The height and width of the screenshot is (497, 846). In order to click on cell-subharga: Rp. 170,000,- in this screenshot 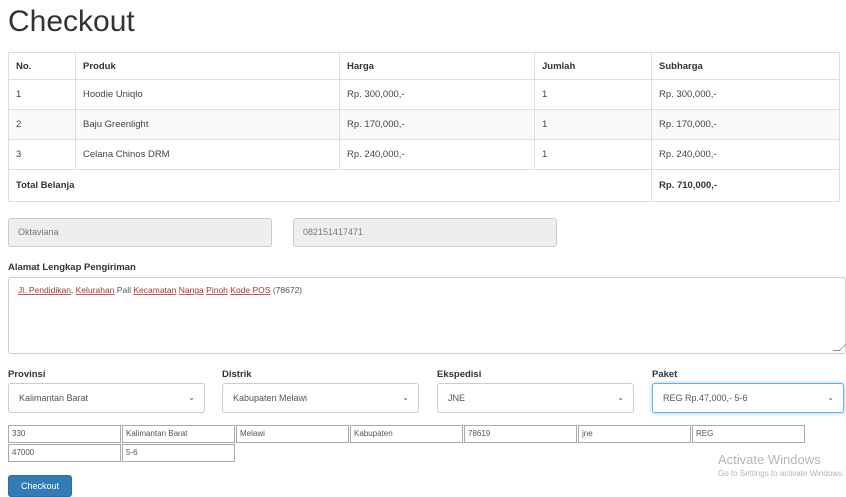, I will do `click(745, 124)`.